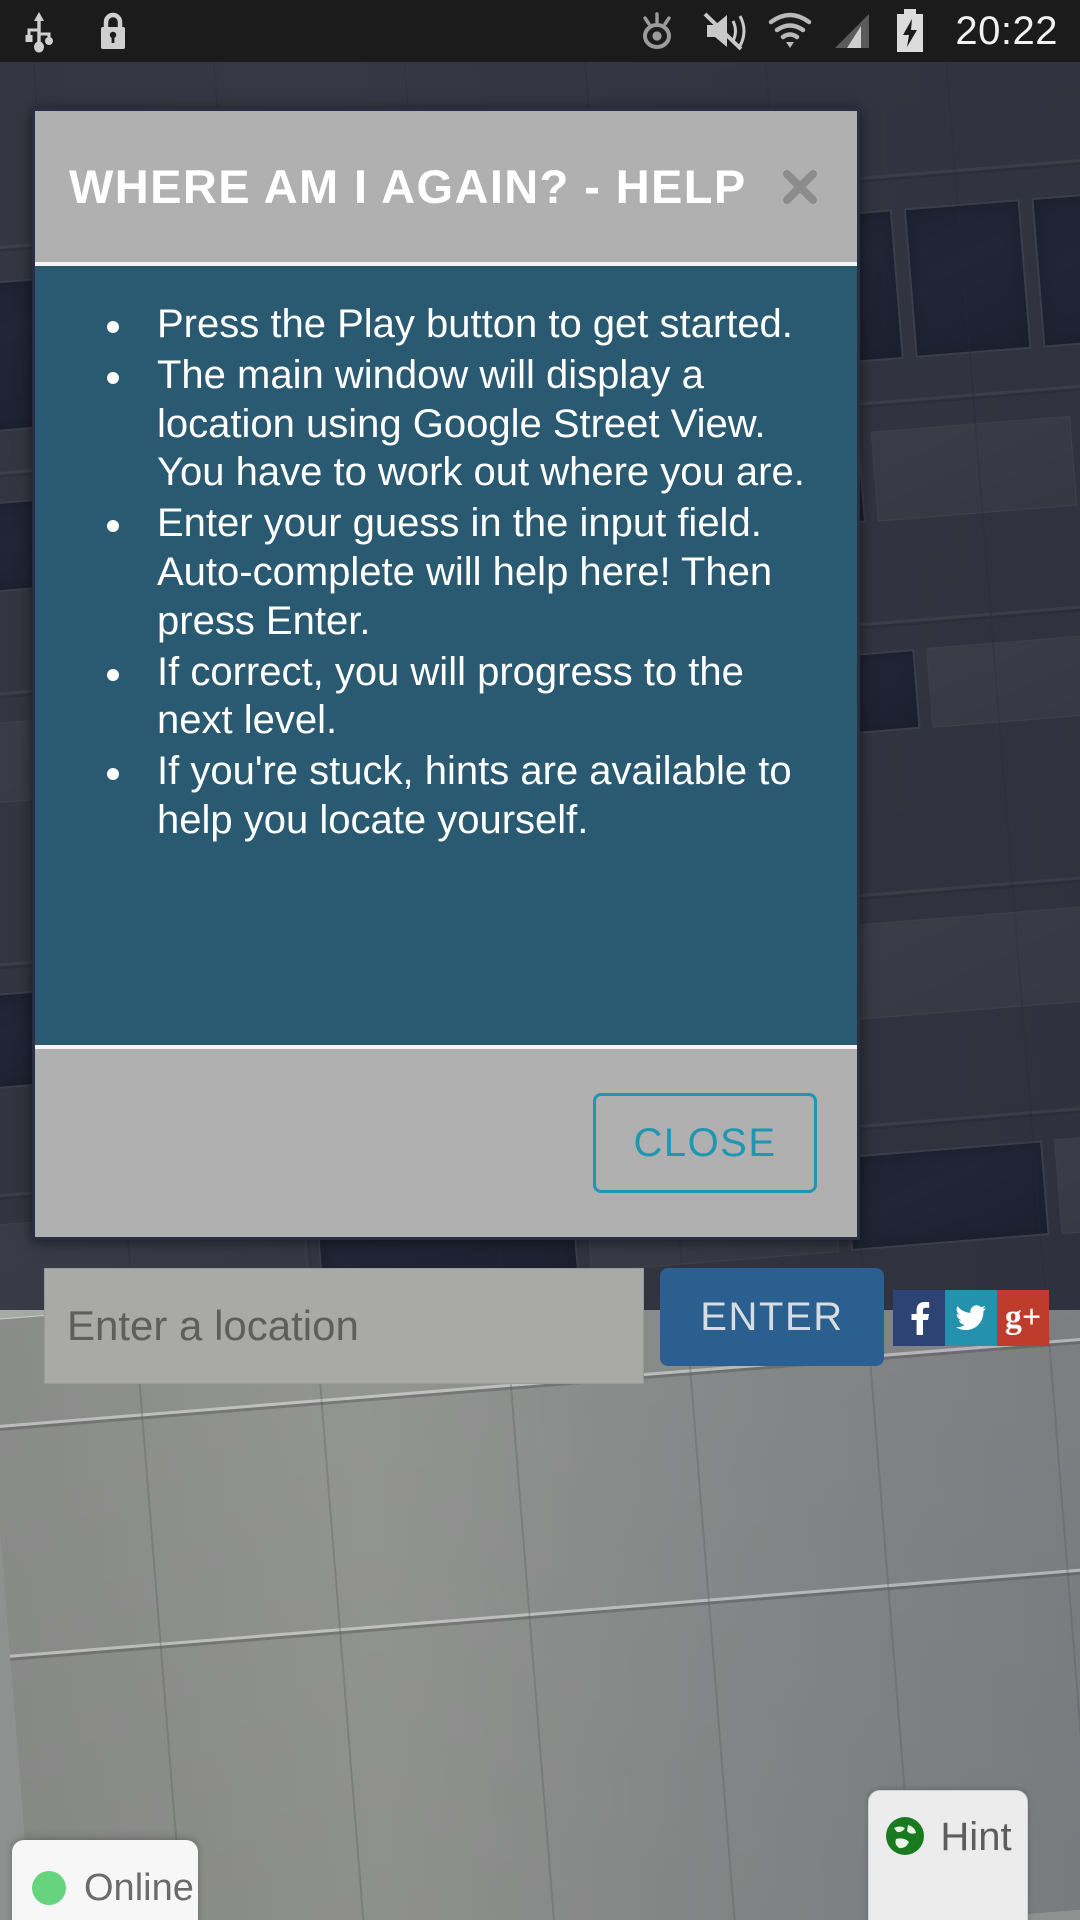 This screenshot has width=1080, height=1920. I want to click on globe-icon, so click(905, 1838).